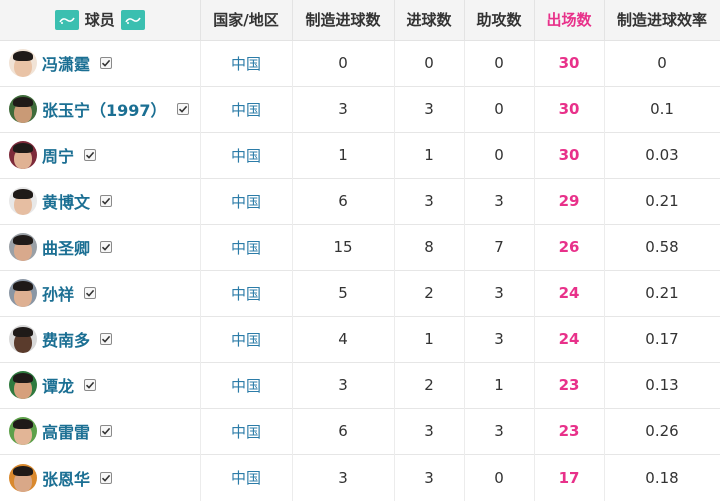 This screenshot has width=720, height=501. I want to click on player-group: 费南多, so click(104, 339).